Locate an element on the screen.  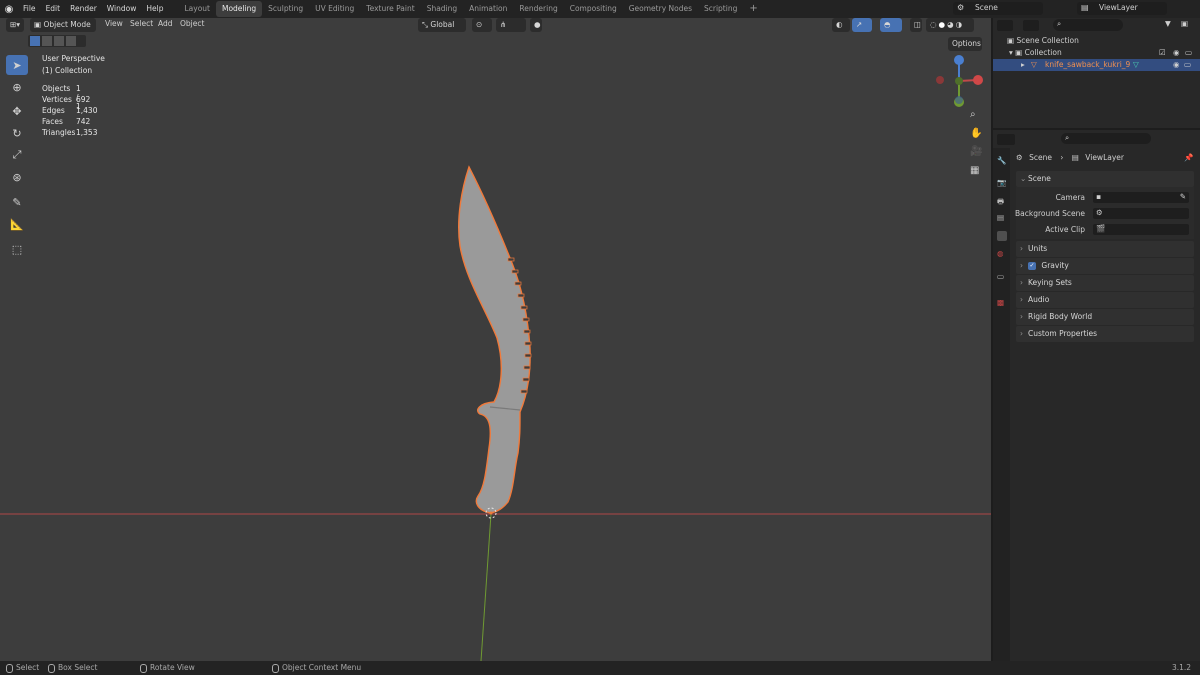
add-workspace-icon: + is located at coordinates (753, 9).